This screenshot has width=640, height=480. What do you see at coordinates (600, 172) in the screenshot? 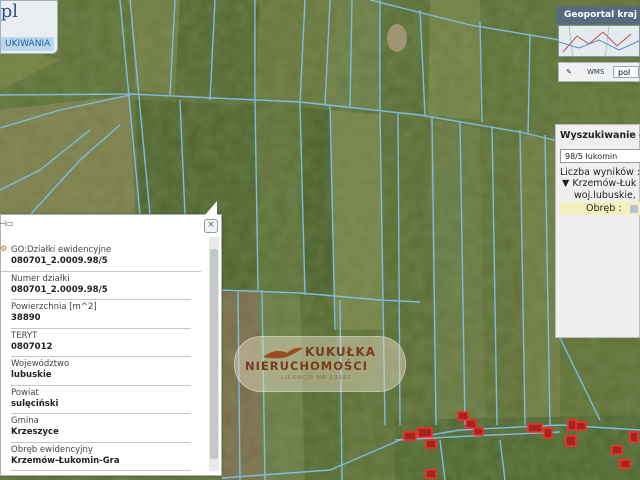
I see `results-count-label: Liczba wyników :` at bounding box center [600, 172].